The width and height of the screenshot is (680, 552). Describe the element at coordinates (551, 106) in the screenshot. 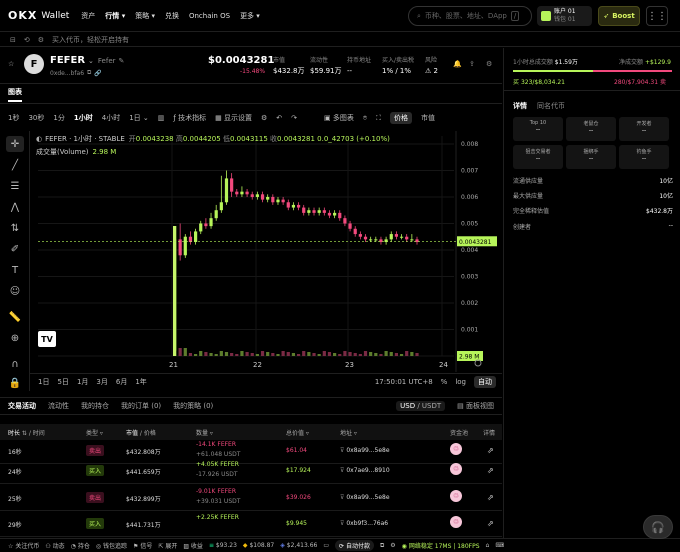

I see `tab-same-name: 同名代币` at that location.